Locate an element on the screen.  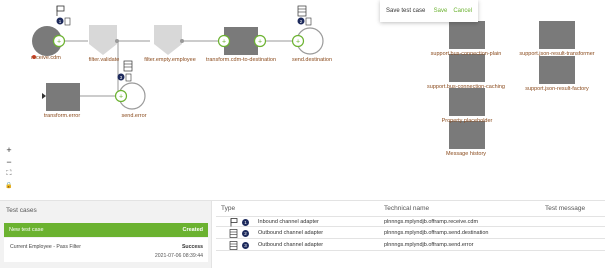
node-label-filter-empty-employee: filter.empty.employee is located at coordinates (170, 60).